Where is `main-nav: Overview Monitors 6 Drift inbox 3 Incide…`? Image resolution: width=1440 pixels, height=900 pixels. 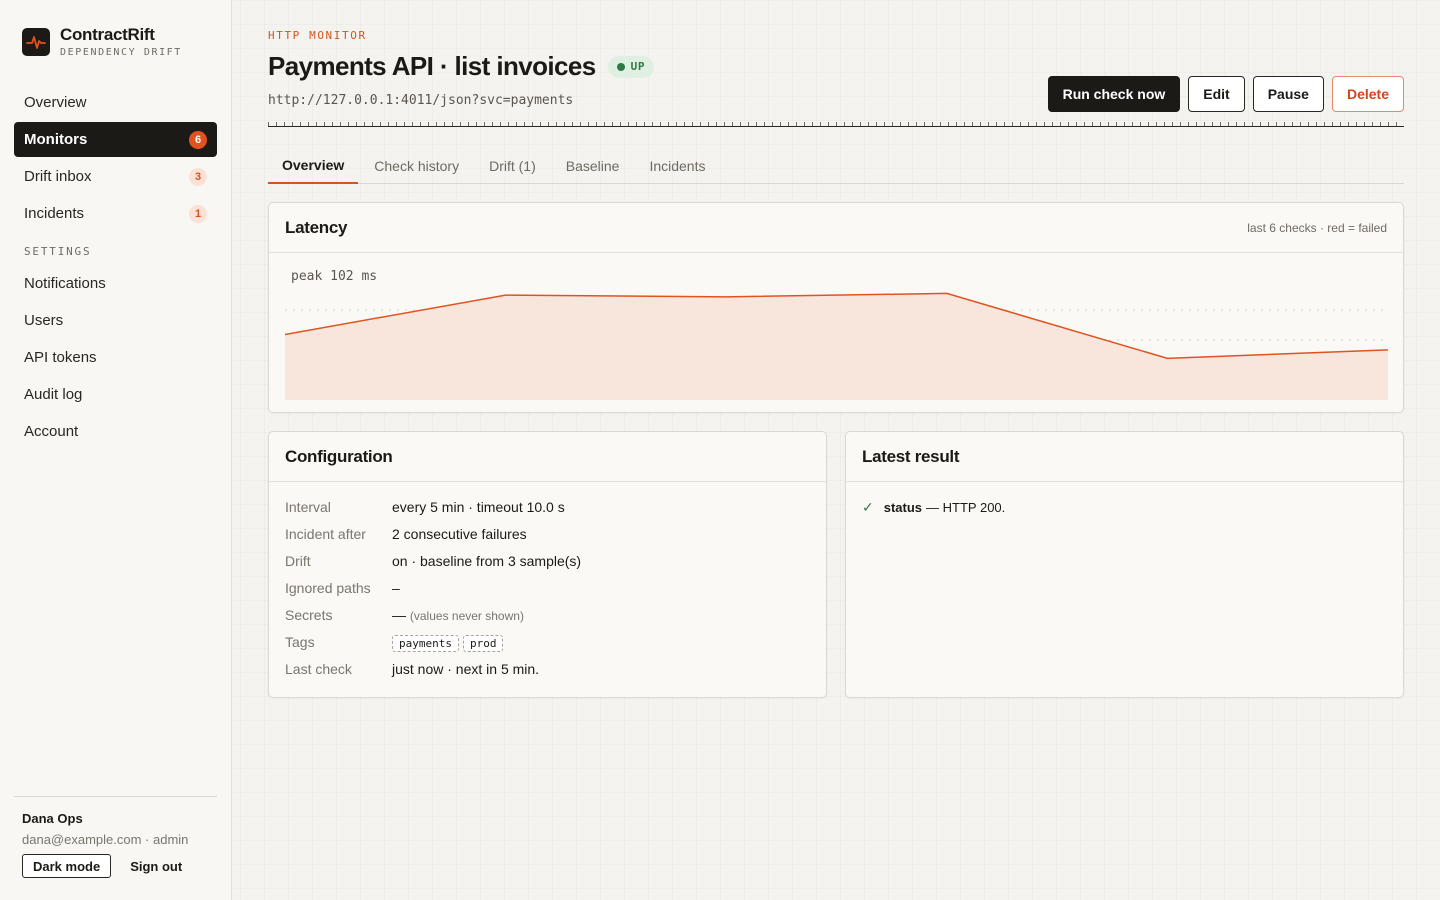
main-nav: Overview Monitors 6 Drift inbox 3 Incide… is located at coordinates (115, 268).